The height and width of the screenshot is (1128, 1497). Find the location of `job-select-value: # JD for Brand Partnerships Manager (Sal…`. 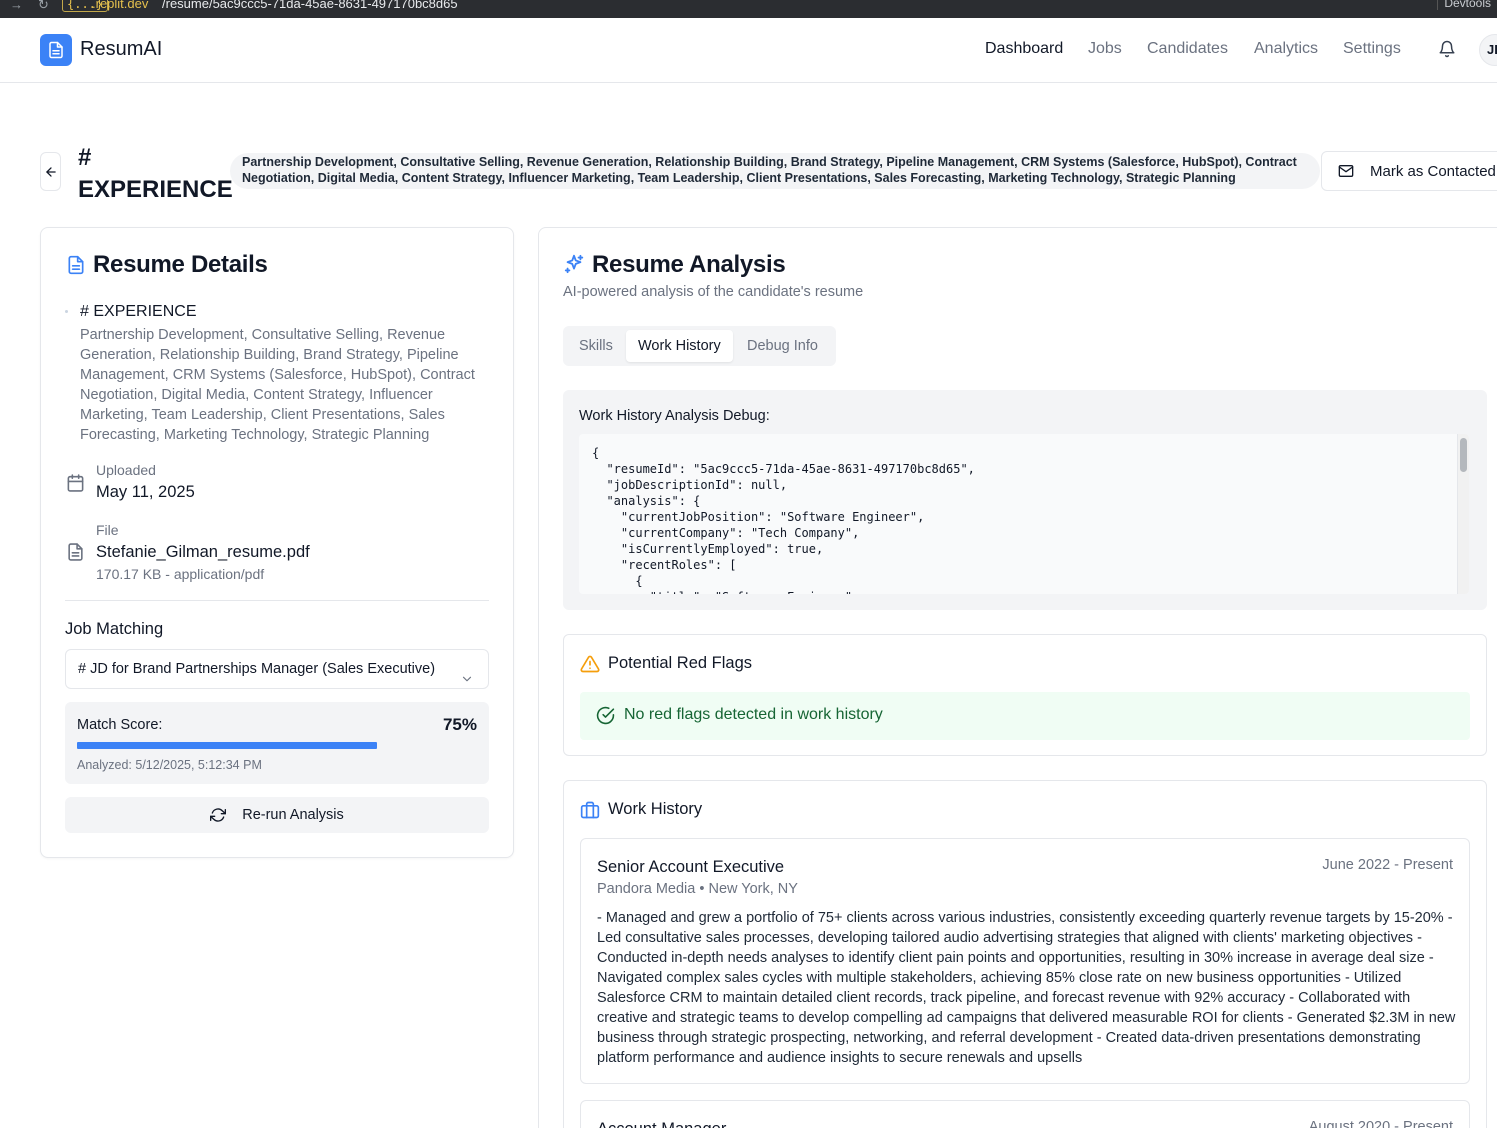

job-select-value: # JD for Brand Partnerships Manager (Sal… is located at coordinates (257, 669).